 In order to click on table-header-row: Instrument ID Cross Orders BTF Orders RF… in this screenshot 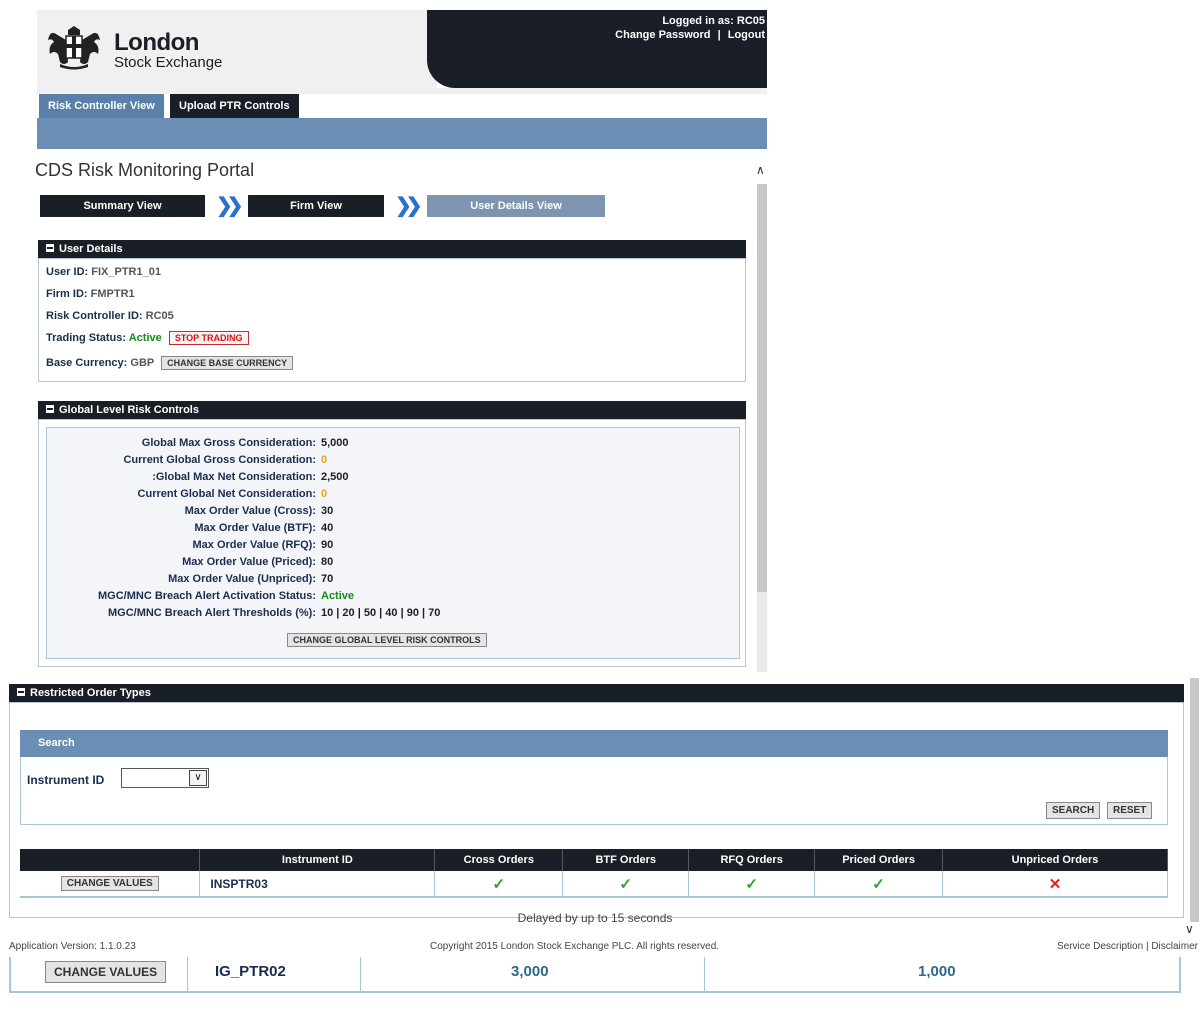, I will do `click(594, 860)`.